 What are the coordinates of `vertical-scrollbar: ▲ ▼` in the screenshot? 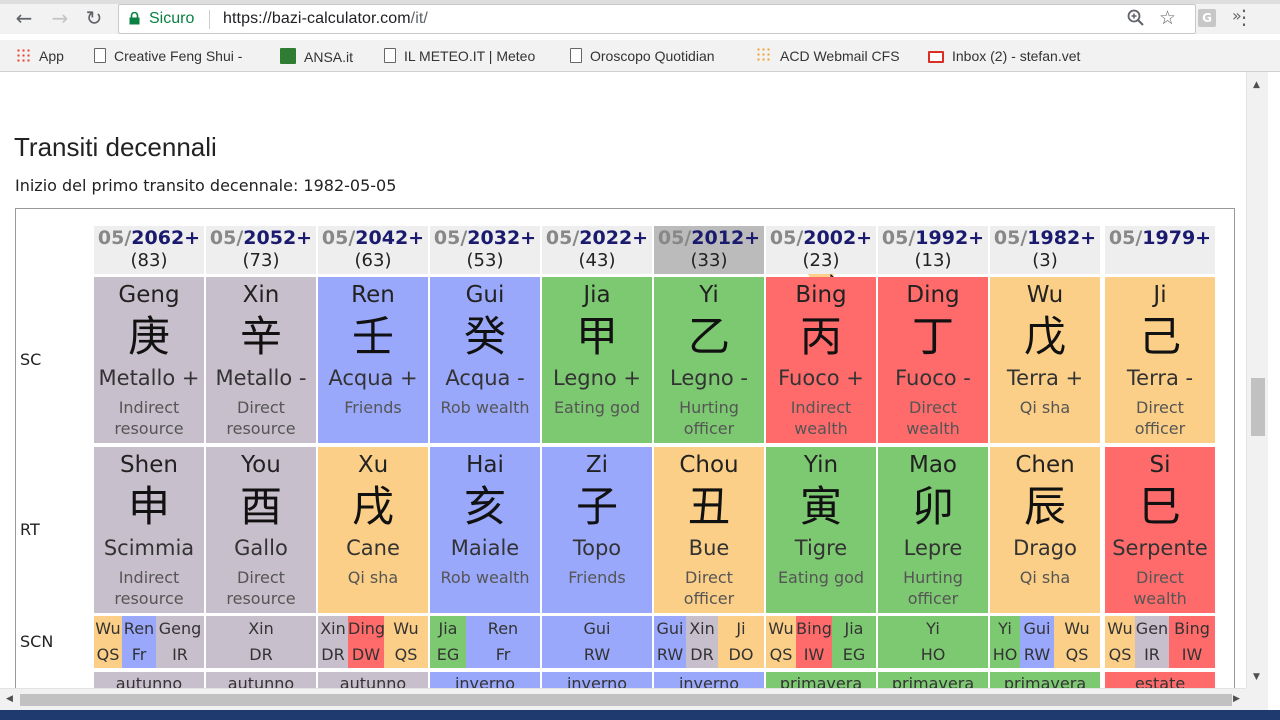 It's located at (1257, 380).